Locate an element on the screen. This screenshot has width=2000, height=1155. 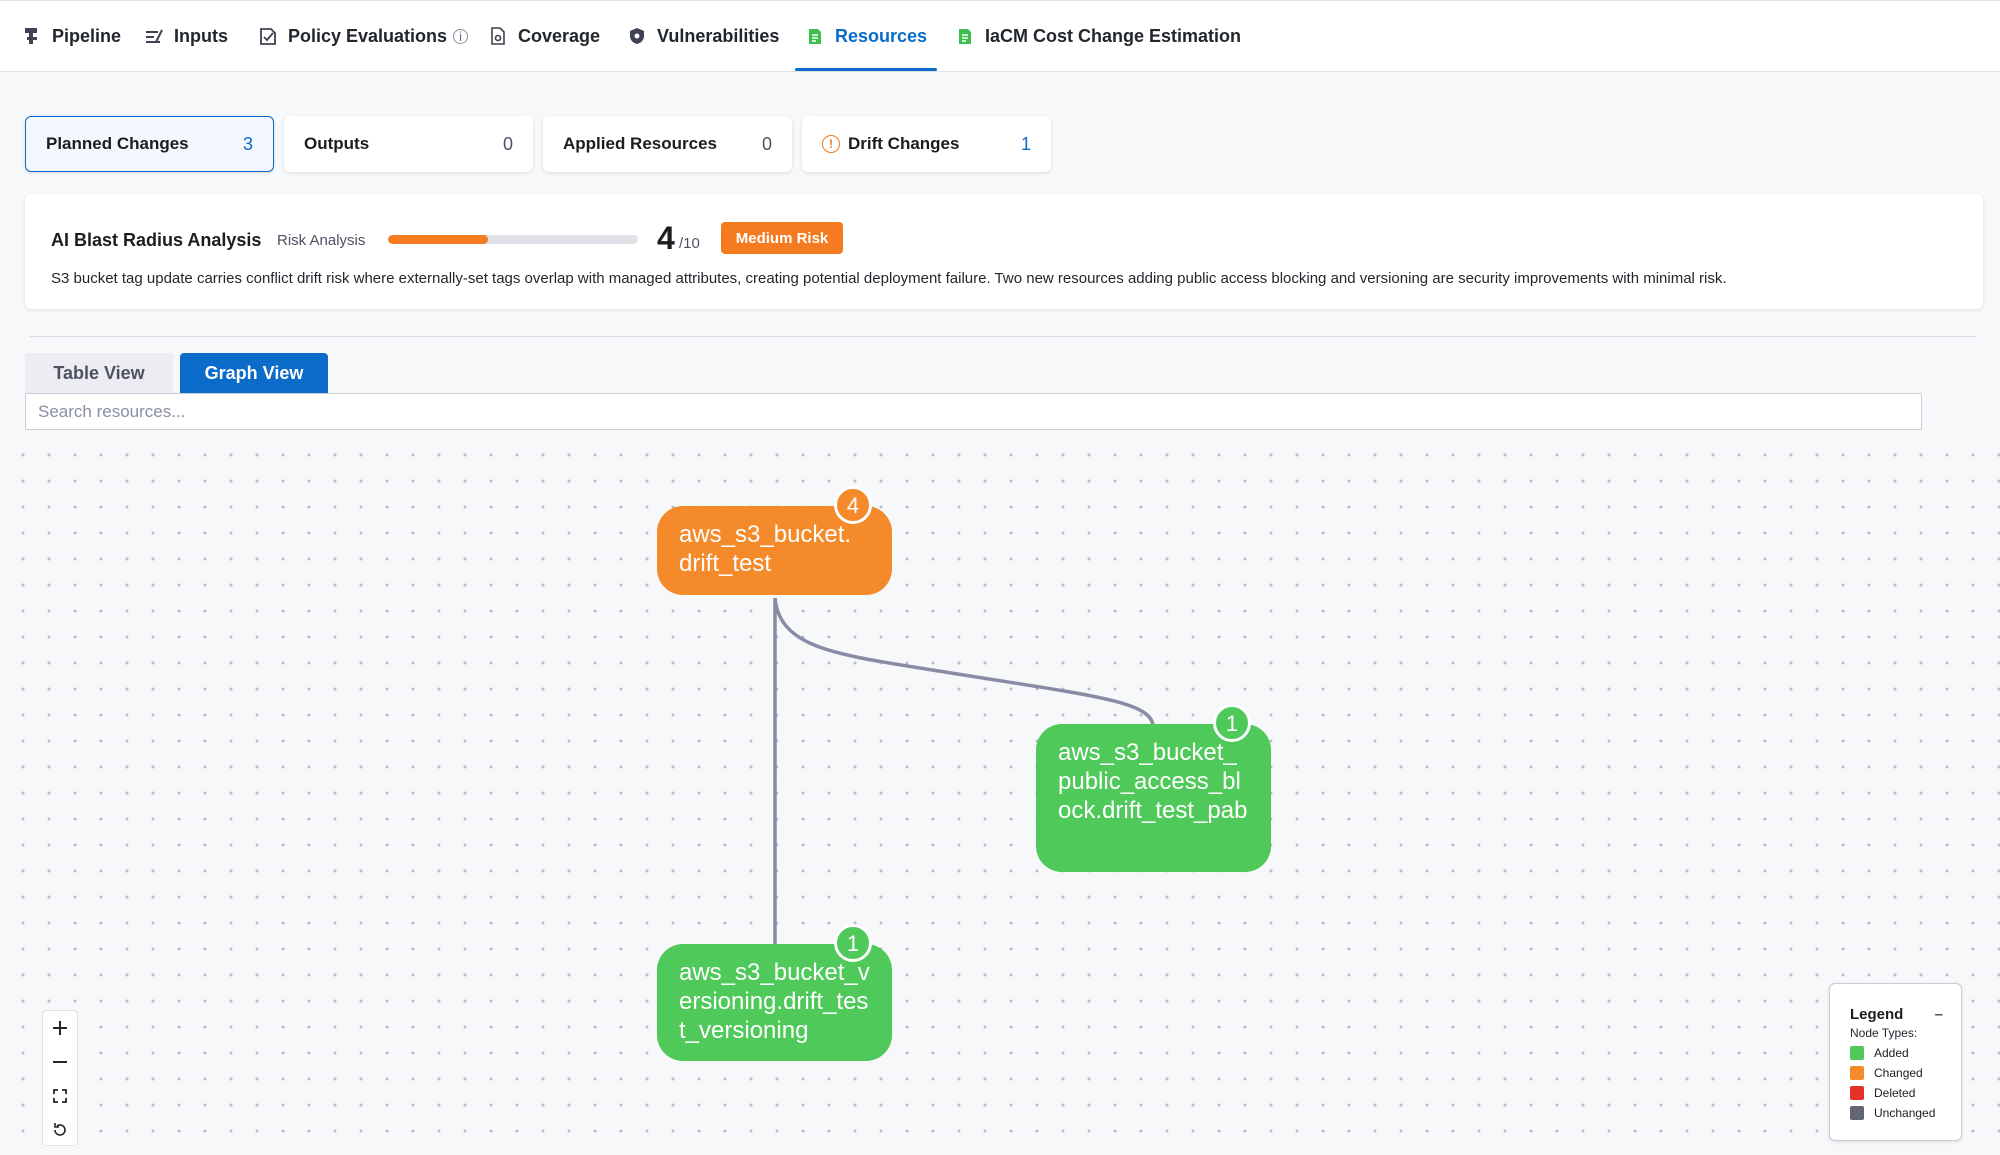
risk-analysis-label: Risk Analysis is located at coordinates (321, 240).